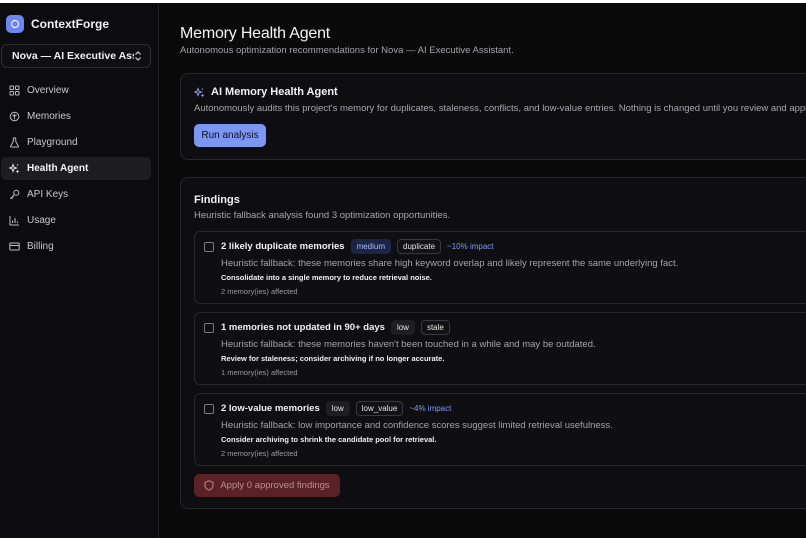 This screenshot has width=806, height=538. Describe the element at coordinates (41, 220) in the screenshot. I see `sidebar-item-label: Usage` at that location.